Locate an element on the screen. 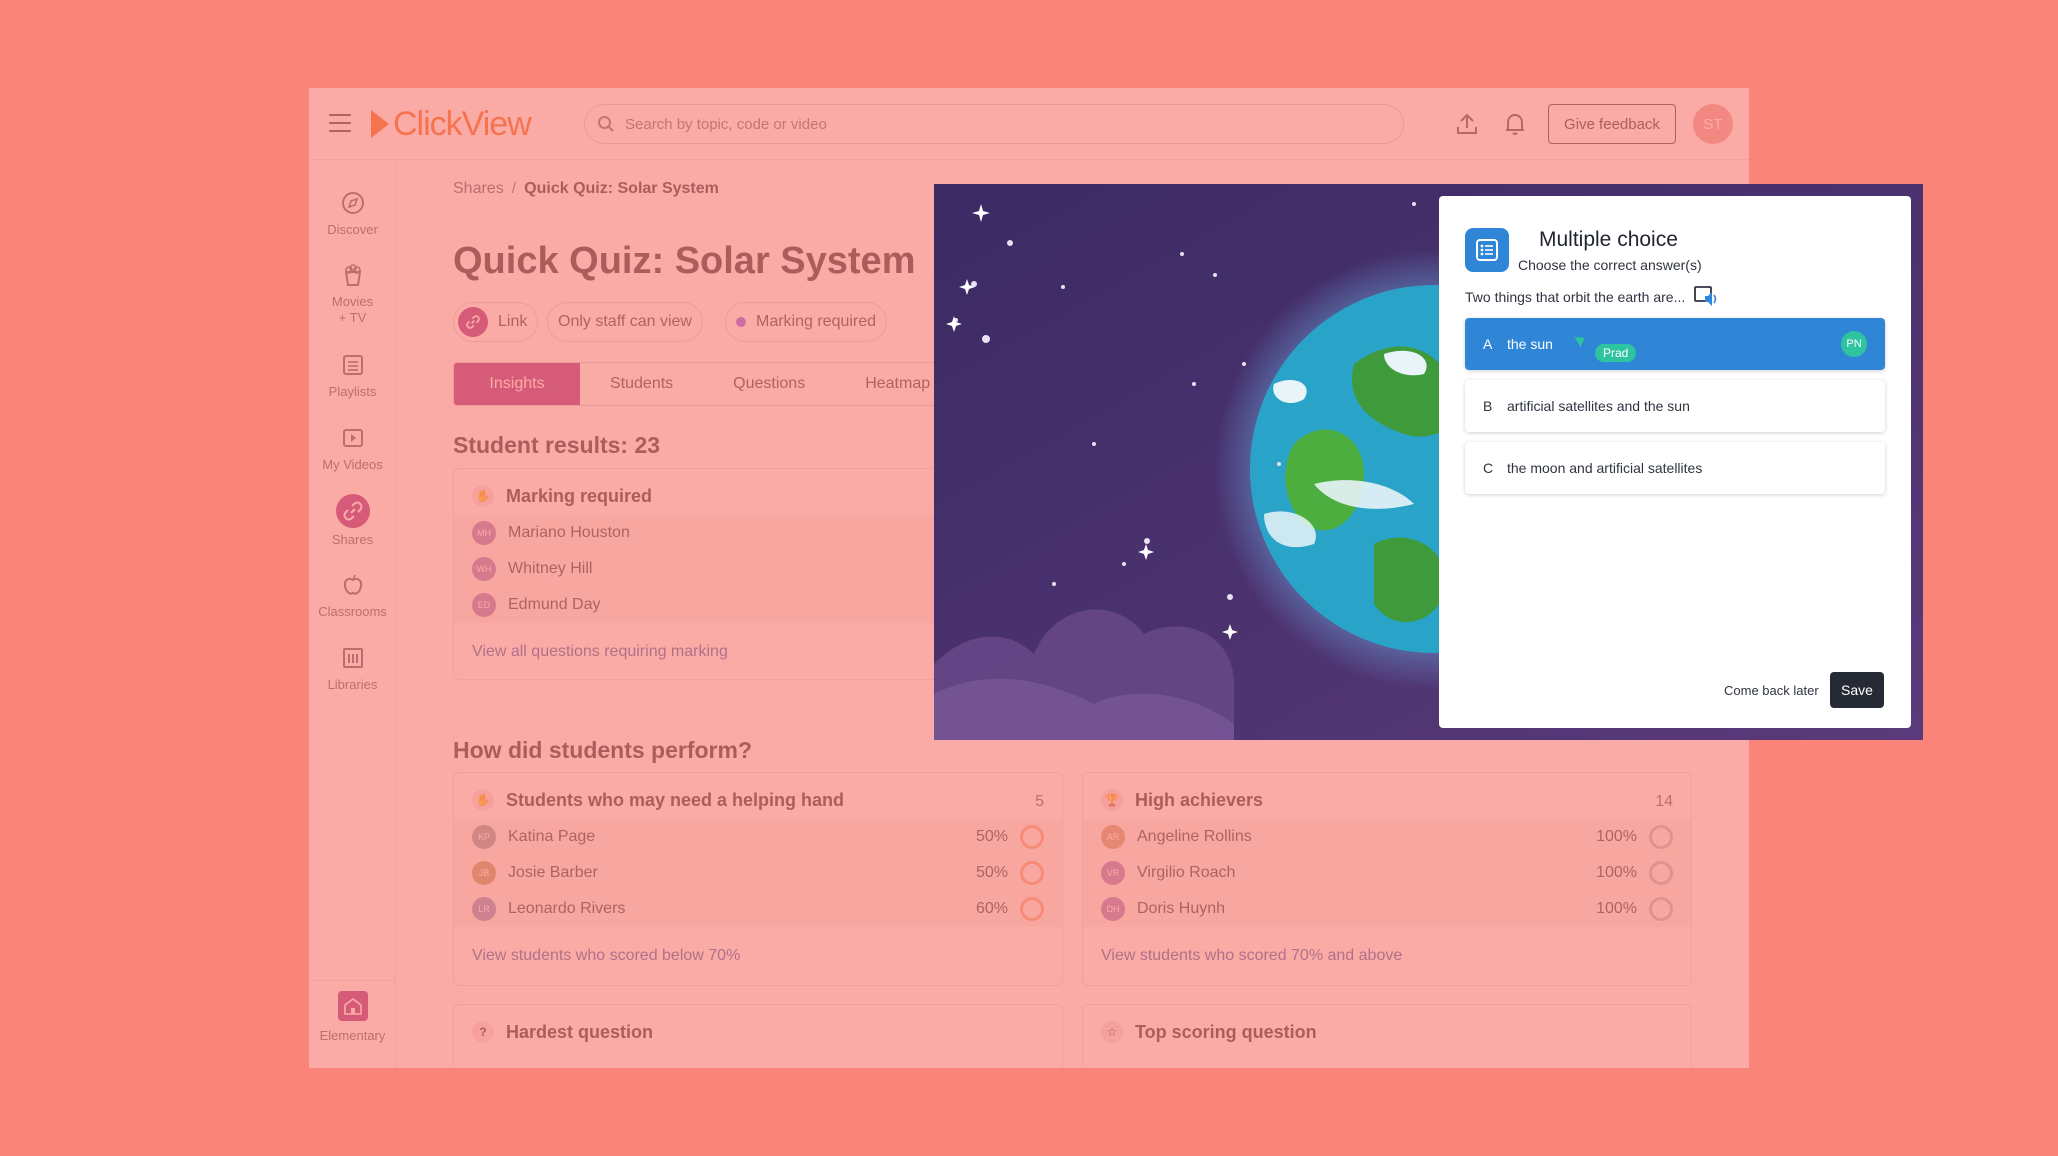 This screenshot has height=1156, width=2058. sidebar-item-shares: Shares is located at coordinates (352, 521).